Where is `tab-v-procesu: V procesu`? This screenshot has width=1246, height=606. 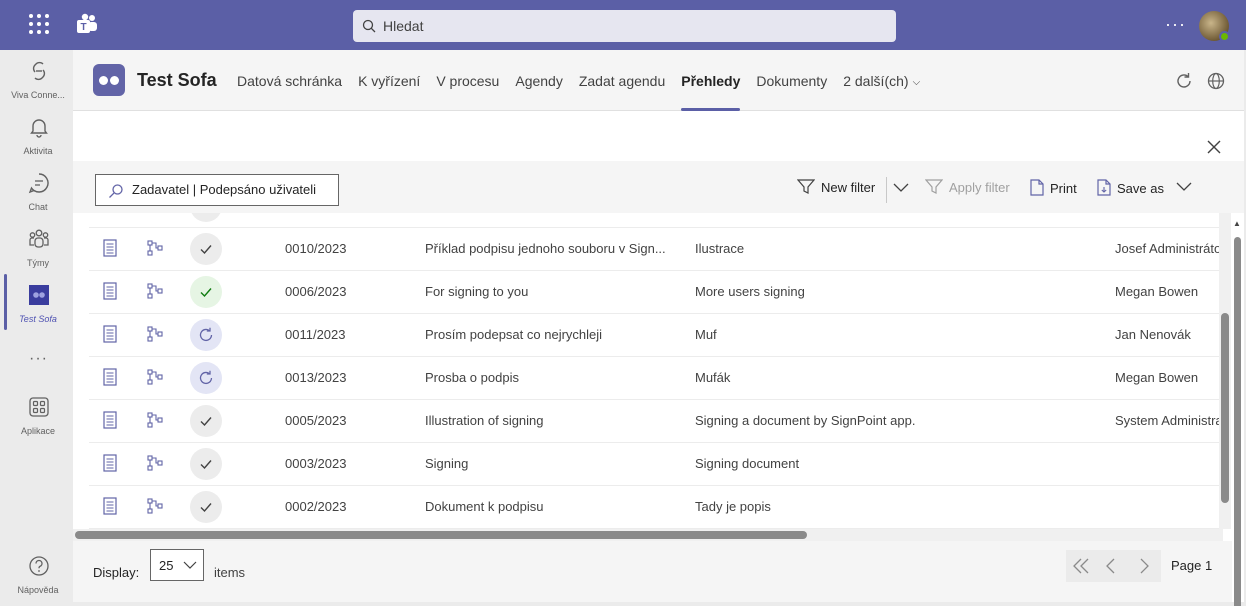
tab-v-procesu: V procesu is located at coordinates (467, 80).